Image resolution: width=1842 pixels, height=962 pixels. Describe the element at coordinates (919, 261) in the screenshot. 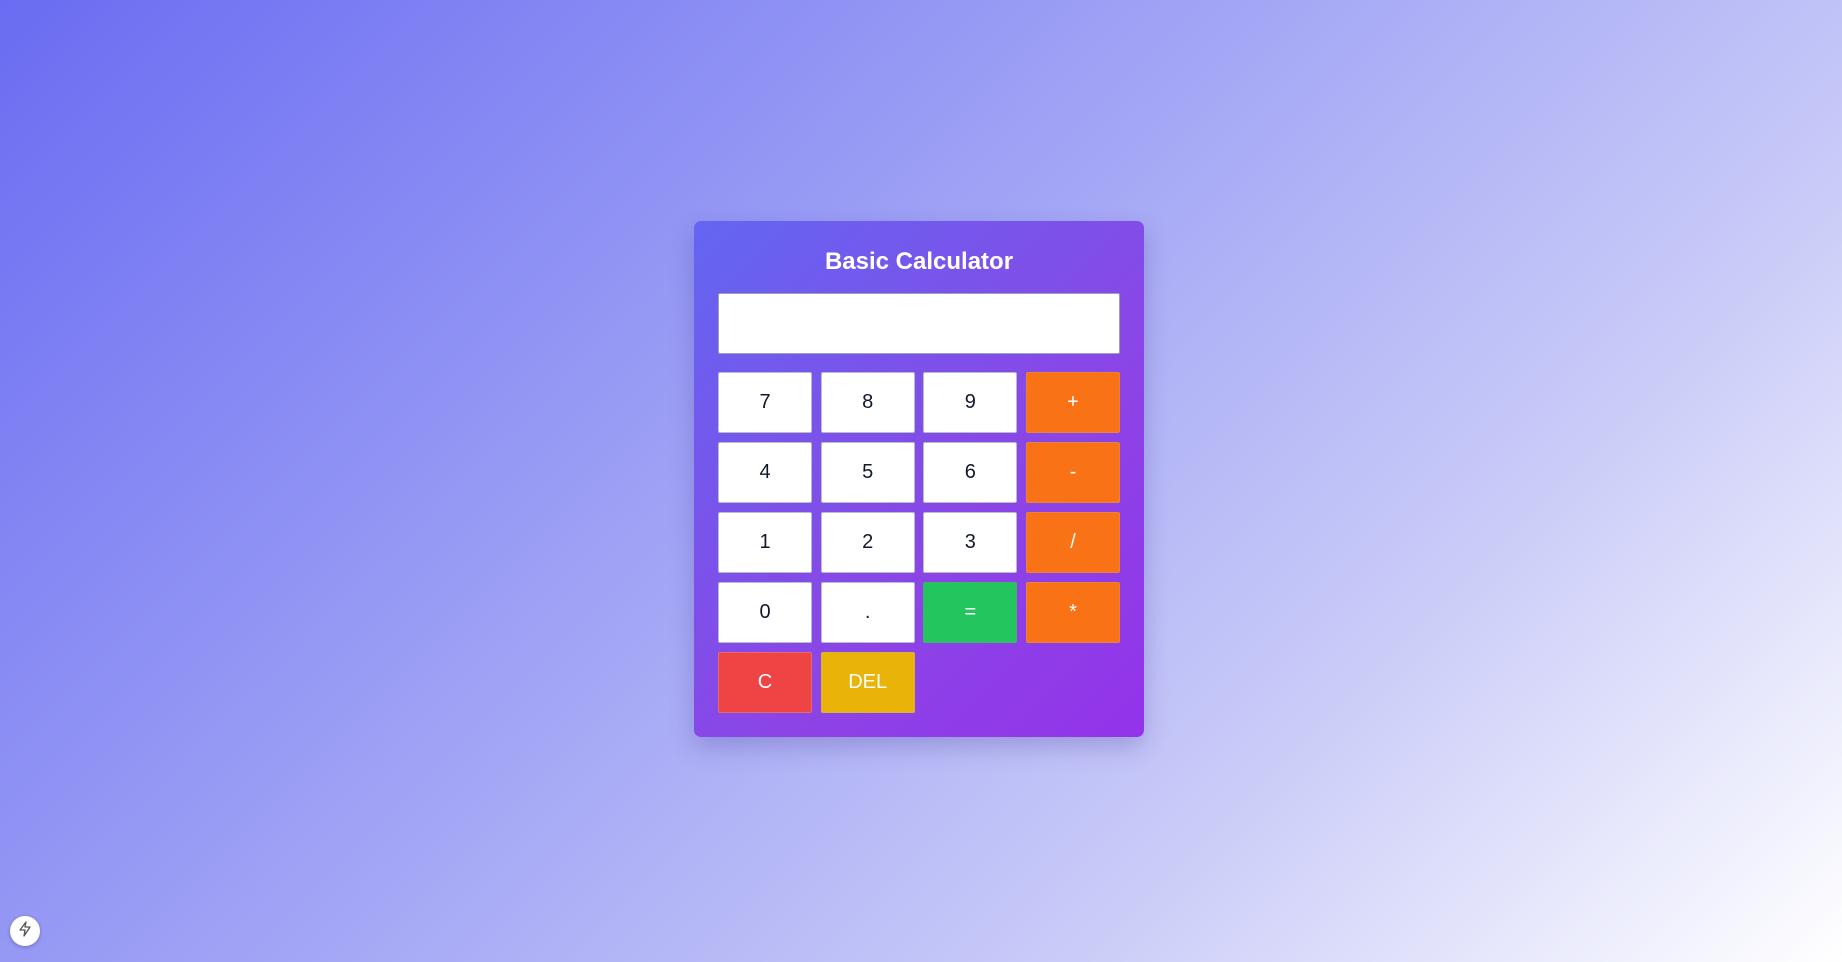

I see `calculator-title: Basic Calculator` at that location.